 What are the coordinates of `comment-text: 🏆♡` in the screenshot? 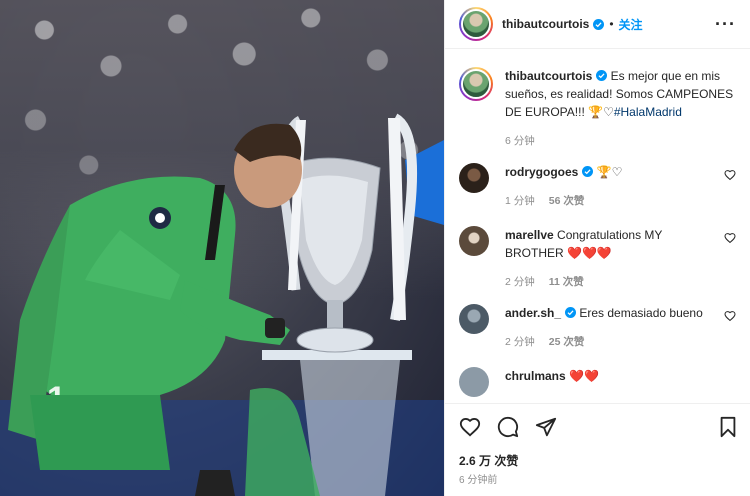 It's located at (608, 172).